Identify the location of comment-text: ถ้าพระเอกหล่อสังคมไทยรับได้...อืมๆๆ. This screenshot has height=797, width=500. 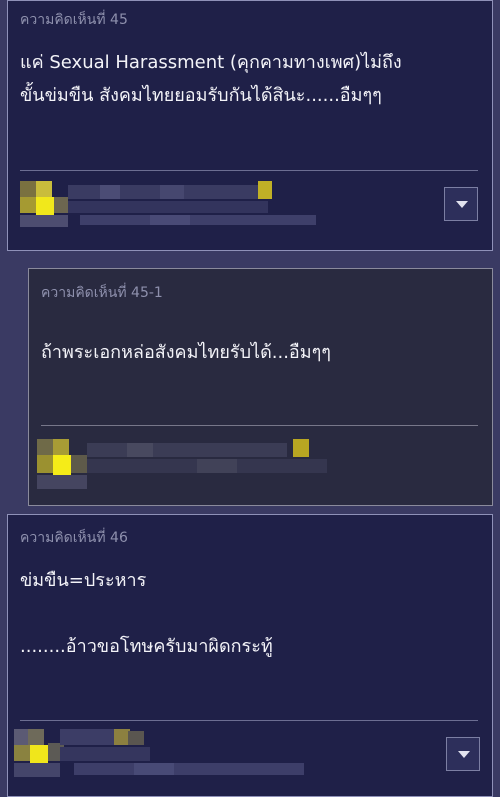
(186, 352).